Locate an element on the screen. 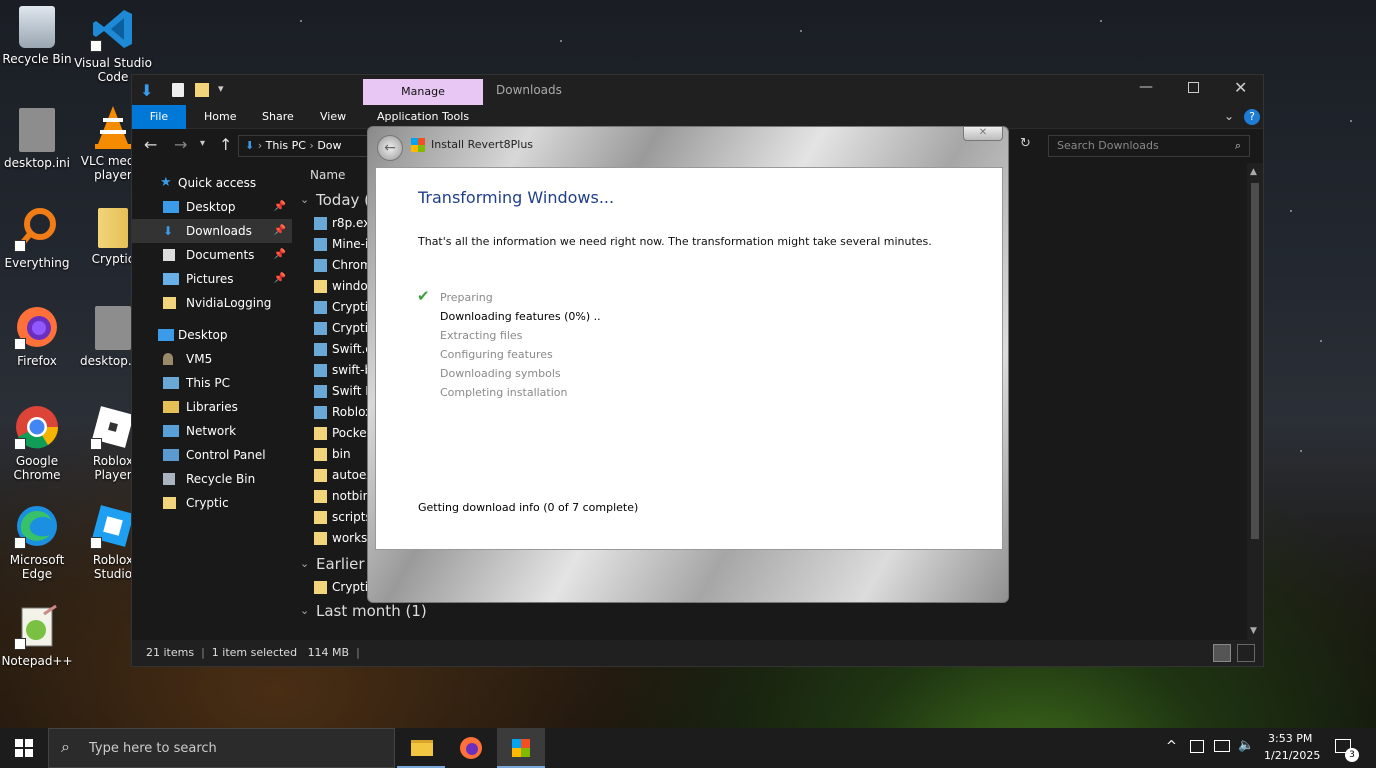 This screenshot has width=1376, height=768. installer-close-button: ✕ is located at coordinates (983, 134).